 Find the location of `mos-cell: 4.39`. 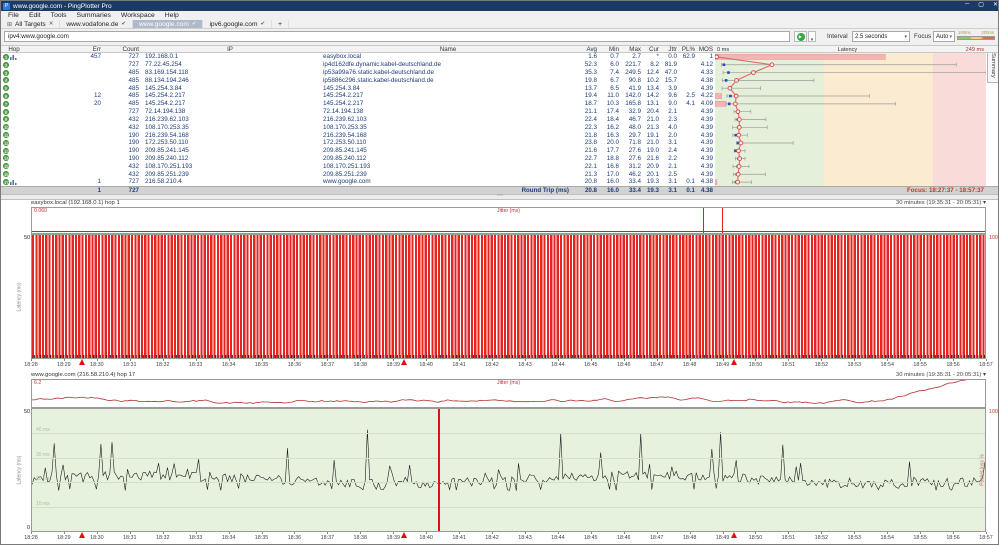

mos-cell: 4.39 is located at coordinates (706, 166).